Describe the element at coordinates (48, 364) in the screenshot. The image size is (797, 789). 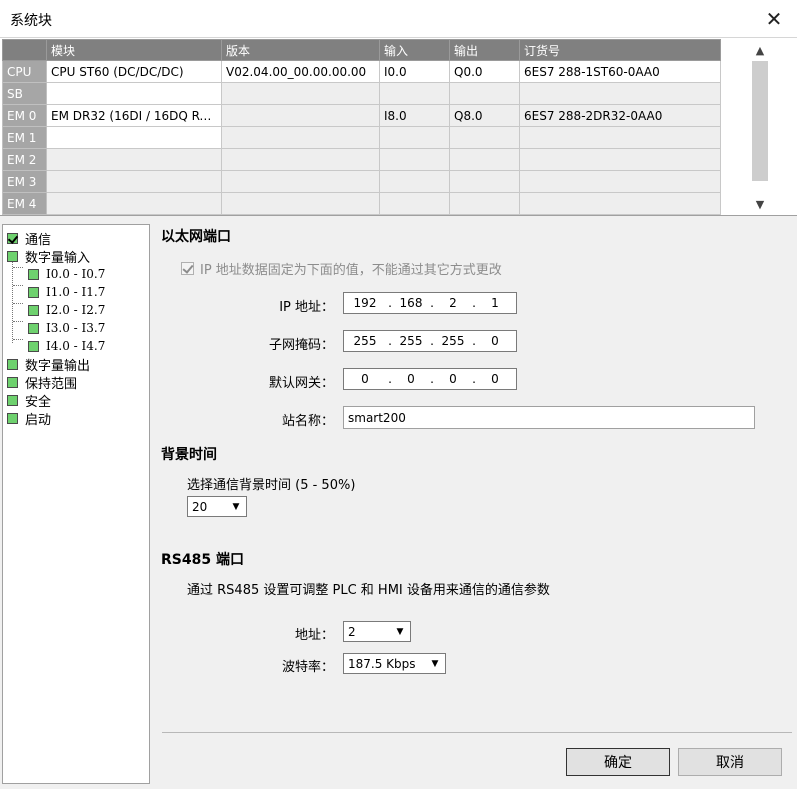
I see `tree-item-digital-output: 数字量输出` at that location.